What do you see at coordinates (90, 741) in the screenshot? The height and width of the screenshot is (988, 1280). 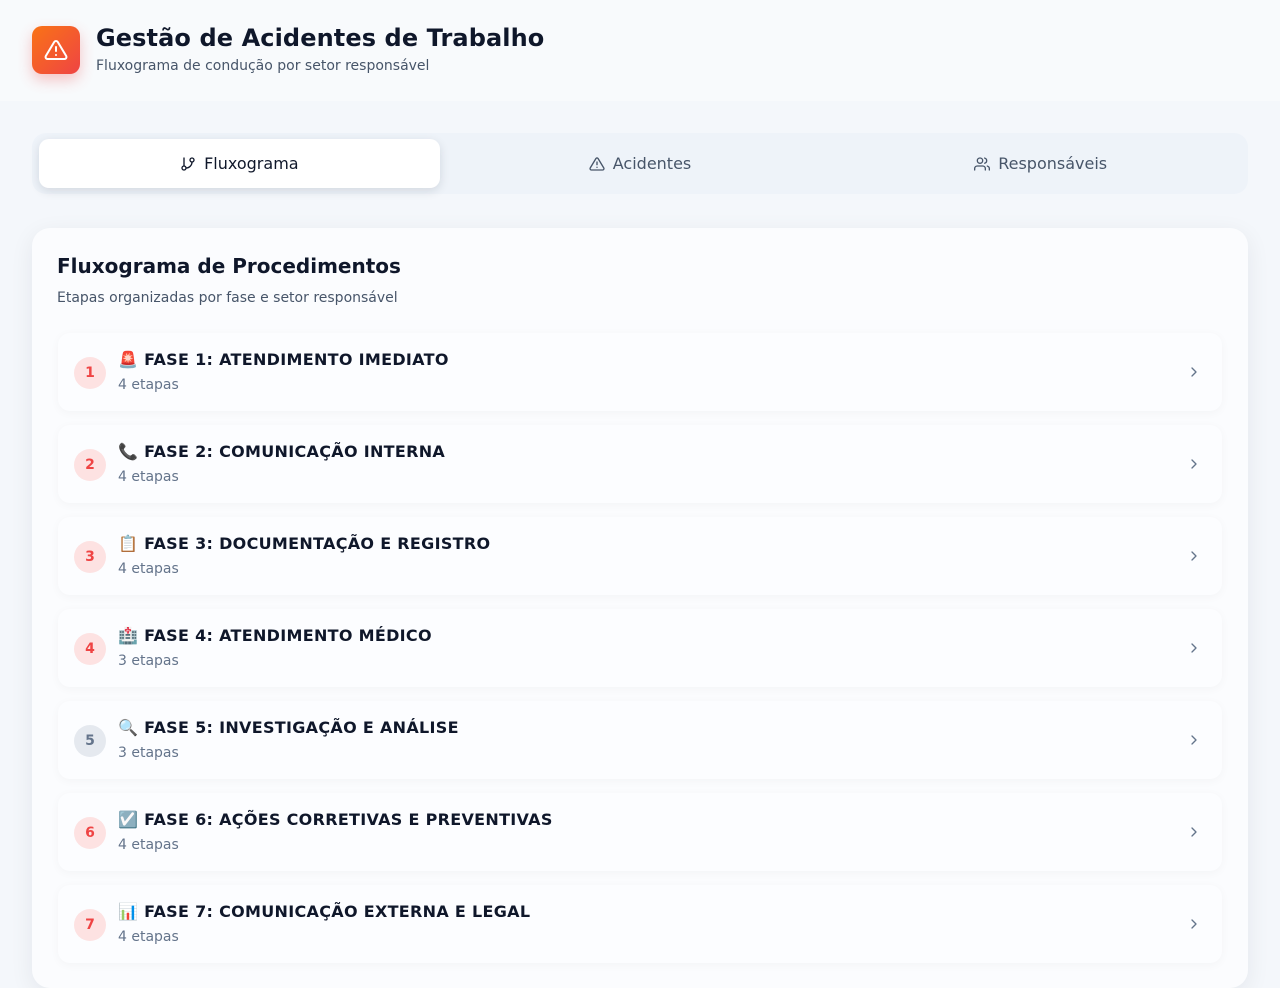 I see `phase-number-badge: 5` at bounding box center [90, 741].